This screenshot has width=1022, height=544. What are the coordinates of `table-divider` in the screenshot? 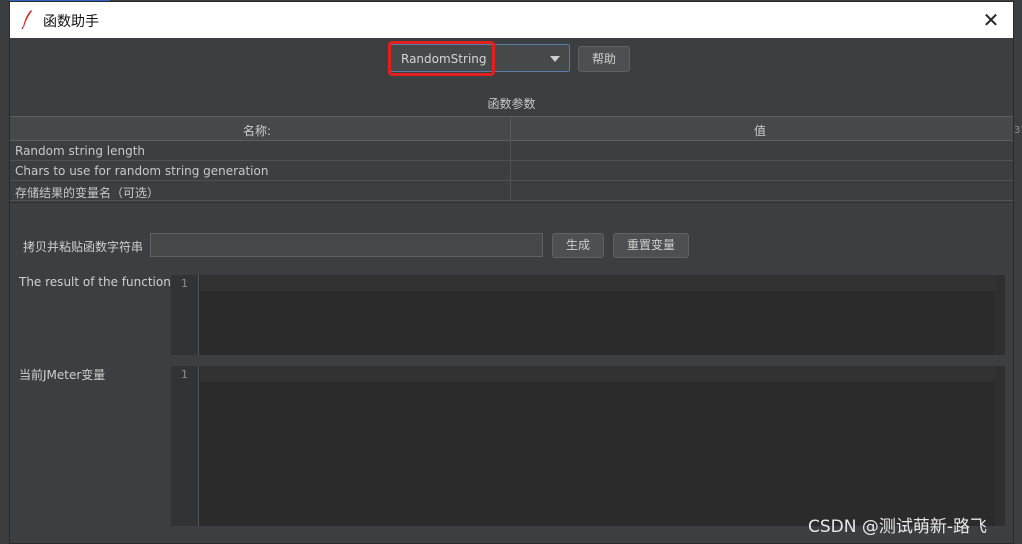 It's located at (511, 207).